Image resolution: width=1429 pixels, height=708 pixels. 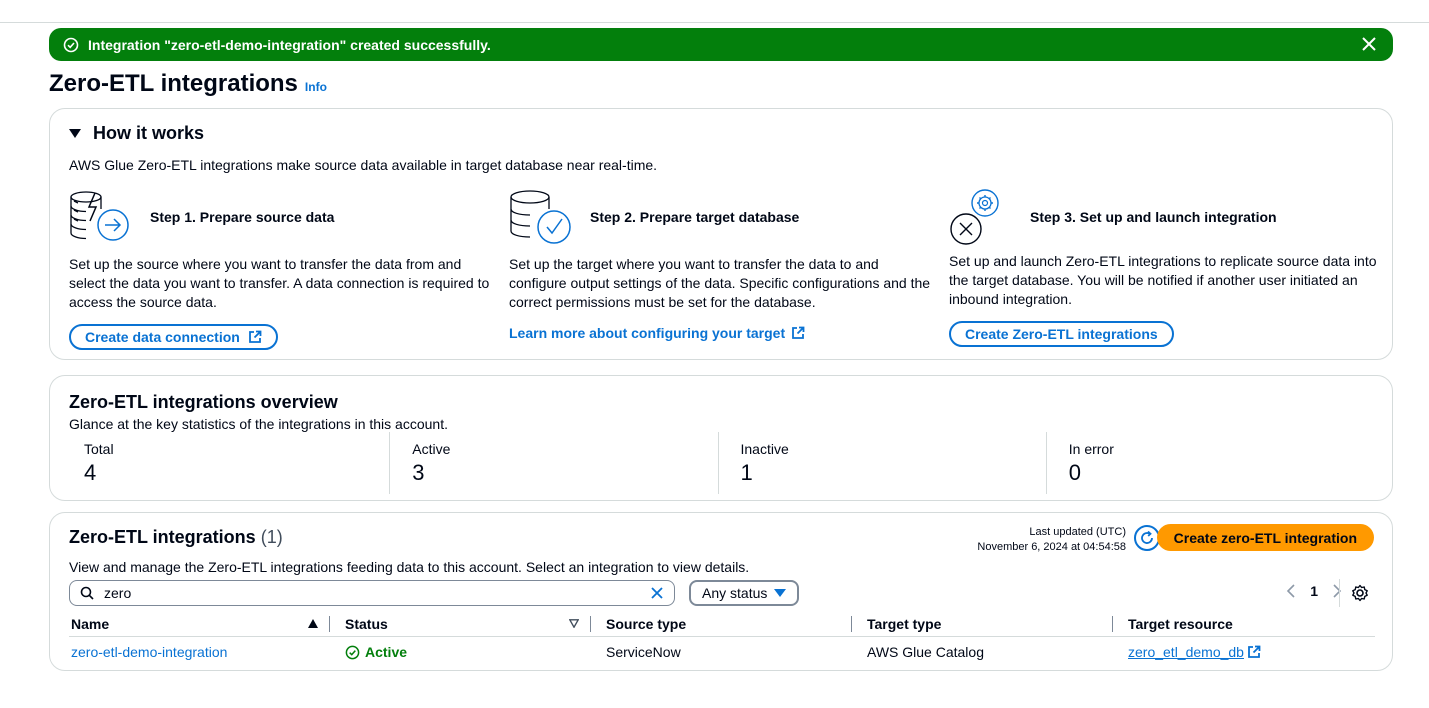 I want to click on column-header-name: Name, so click(x=199, y=624).